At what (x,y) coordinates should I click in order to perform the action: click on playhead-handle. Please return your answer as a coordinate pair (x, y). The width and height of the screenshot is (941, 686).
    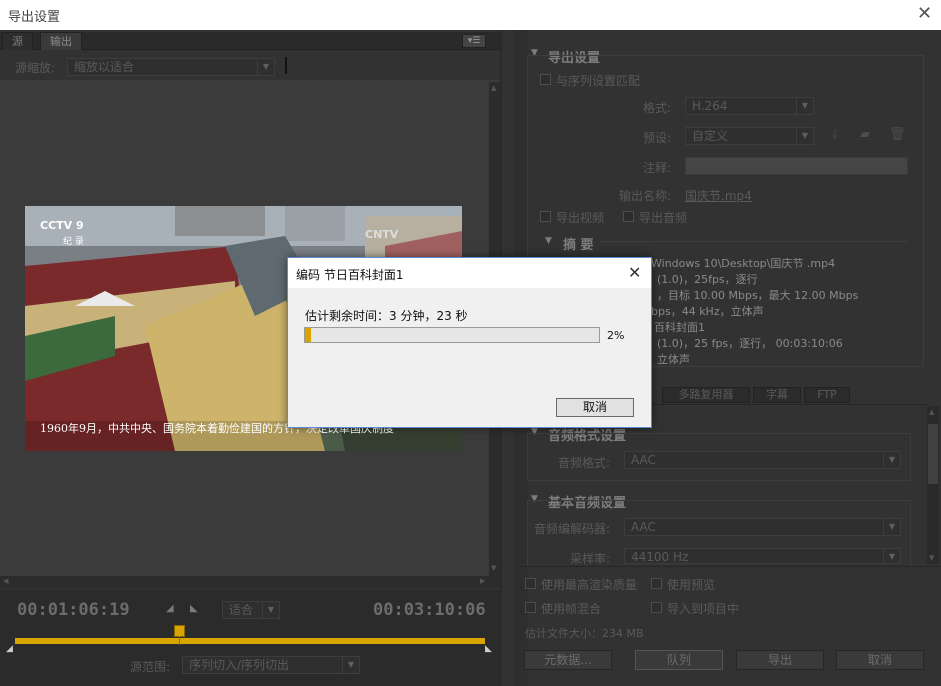
    Looking at the image, I should click on (179, 631).